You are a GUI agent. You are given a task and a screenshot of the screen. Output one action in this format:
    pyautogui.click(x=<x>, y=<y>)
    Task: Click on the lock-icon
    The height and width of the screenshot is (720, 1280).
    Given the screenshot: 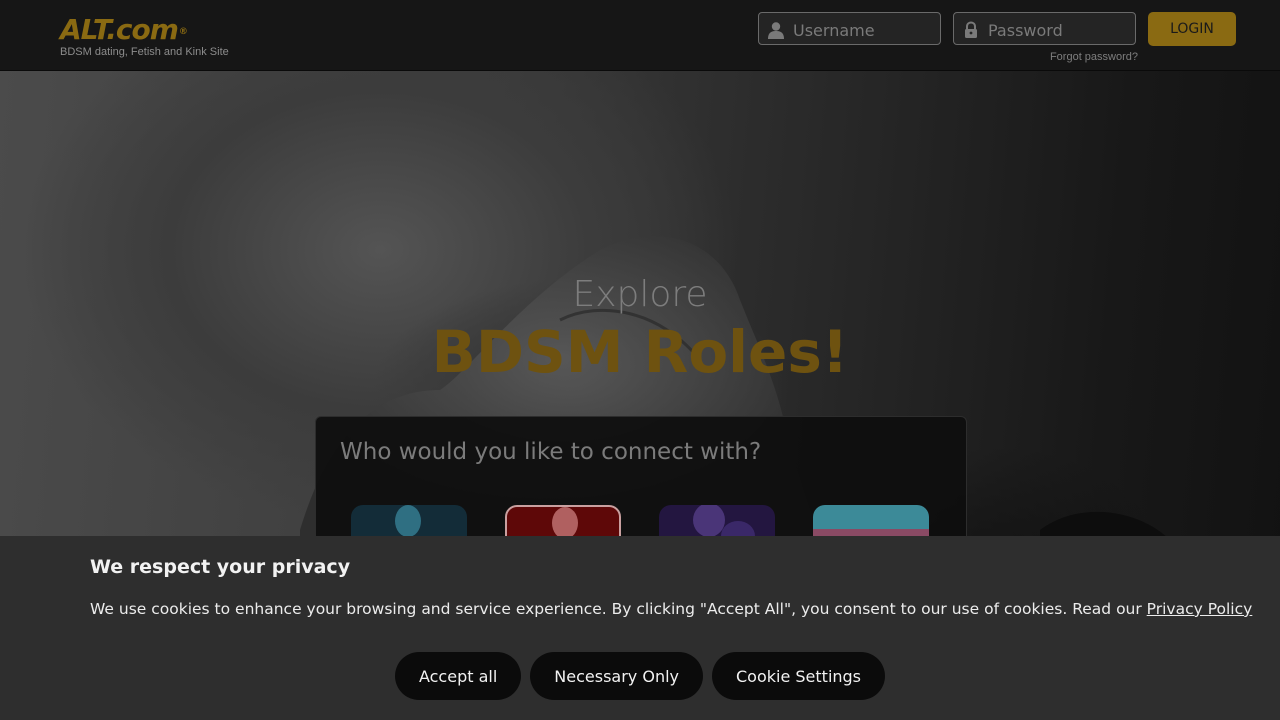 What is the action you would take?
    pyautogui.click(x=971, y=29)
    